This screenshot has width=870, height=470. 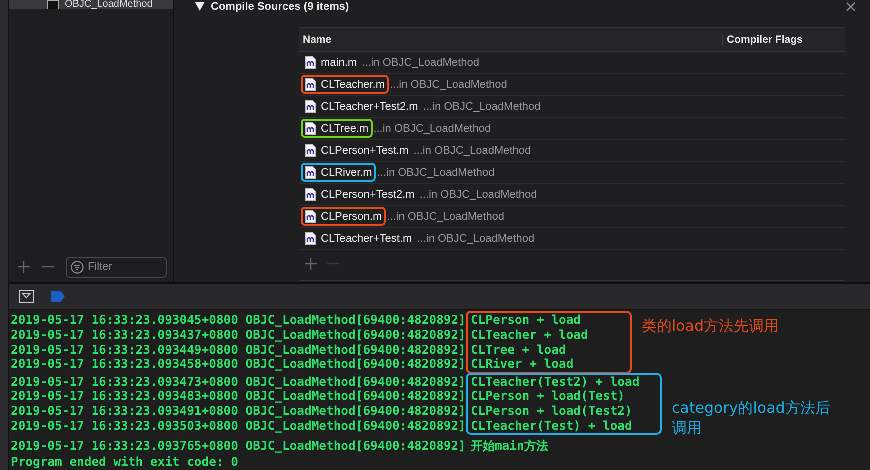 What do you see at coordinates (368, 194) in the screenshot?
I see `file-name: CLPerson+Test2.m` at bounding box center [368, 194].